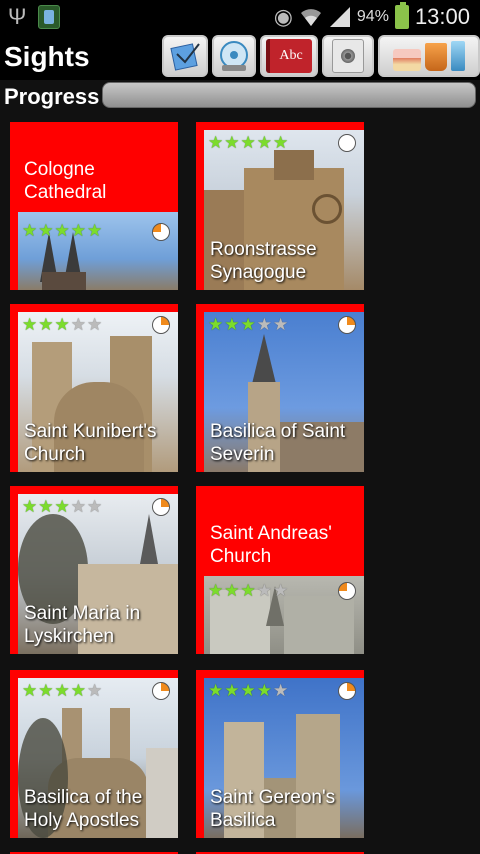 The image size is (480, 854). Describe the element at coordinates (94, 206) in the screenshot. I see `sight-card-cologne-cathedral: Cologne Cathedral ★ ★ ★ ★ ★` at that location.